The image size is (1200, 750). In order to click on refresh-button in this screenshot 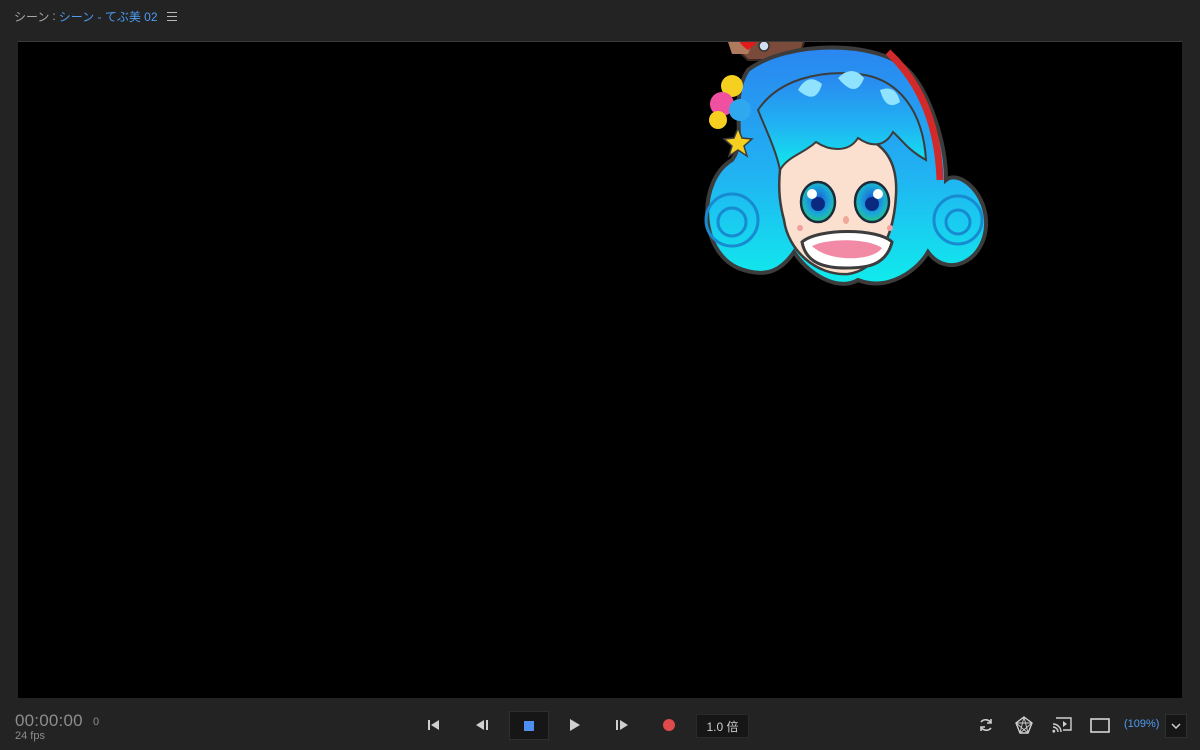, I will do `click(986, 725)`.